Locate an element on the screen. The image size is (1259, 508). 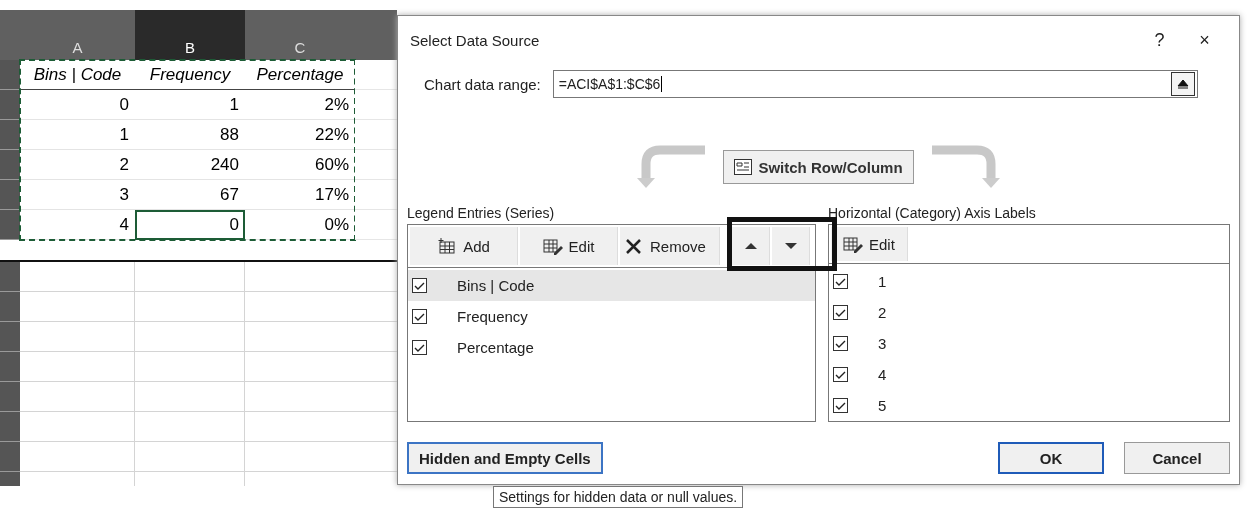
switch-icon is located at coordinates (743, 167).